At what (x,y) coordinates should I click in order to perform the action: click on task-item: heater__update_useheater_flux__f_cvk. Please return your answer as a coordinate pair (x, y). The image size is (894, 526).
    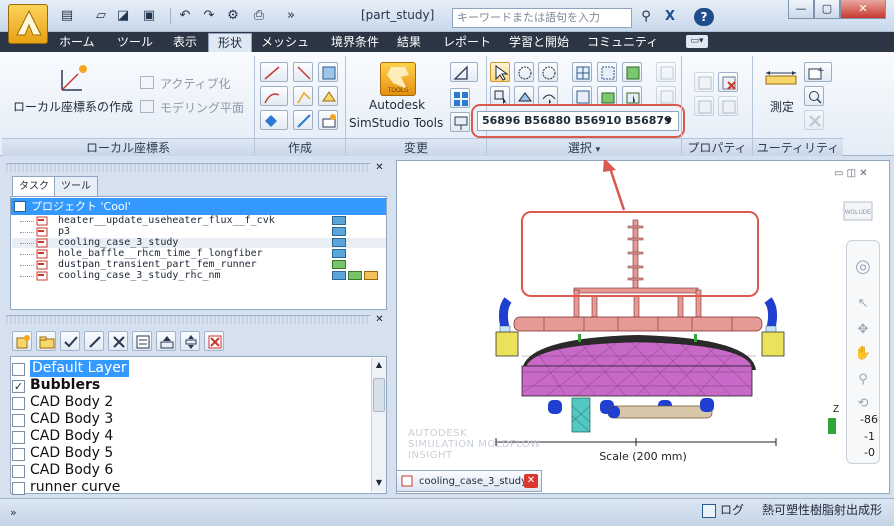
    Looking at the image, I should click on (199, 221).